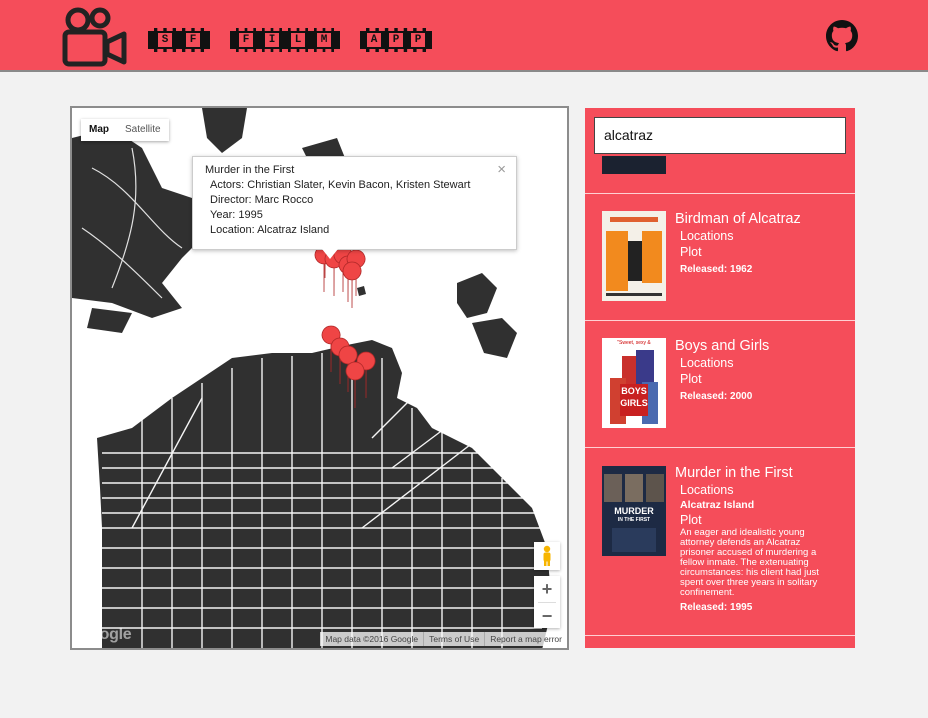 The height and width of the screenshot is (718, 928). I want to click on app-header: SF FILM APP, so click(464, 36).